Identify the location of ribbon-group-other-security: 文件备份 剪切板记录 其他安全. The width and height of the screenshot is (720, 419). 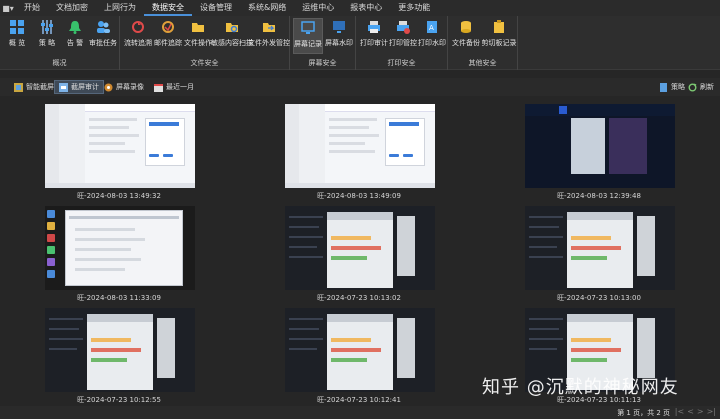
(483, 43).